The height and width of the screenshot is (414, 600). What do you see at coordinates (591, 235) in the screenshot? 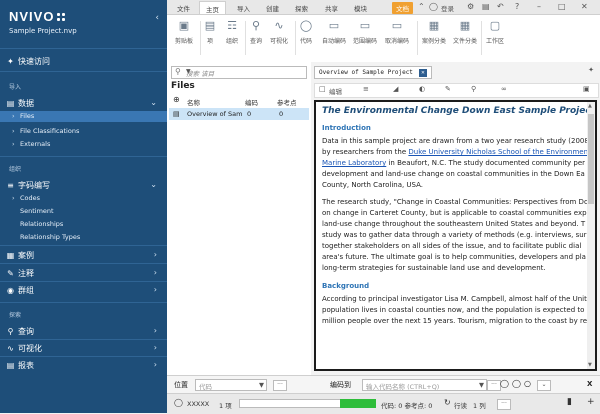
I see `vertical-scrollbar: ▲ ▼` at bounding box center [591, 235].